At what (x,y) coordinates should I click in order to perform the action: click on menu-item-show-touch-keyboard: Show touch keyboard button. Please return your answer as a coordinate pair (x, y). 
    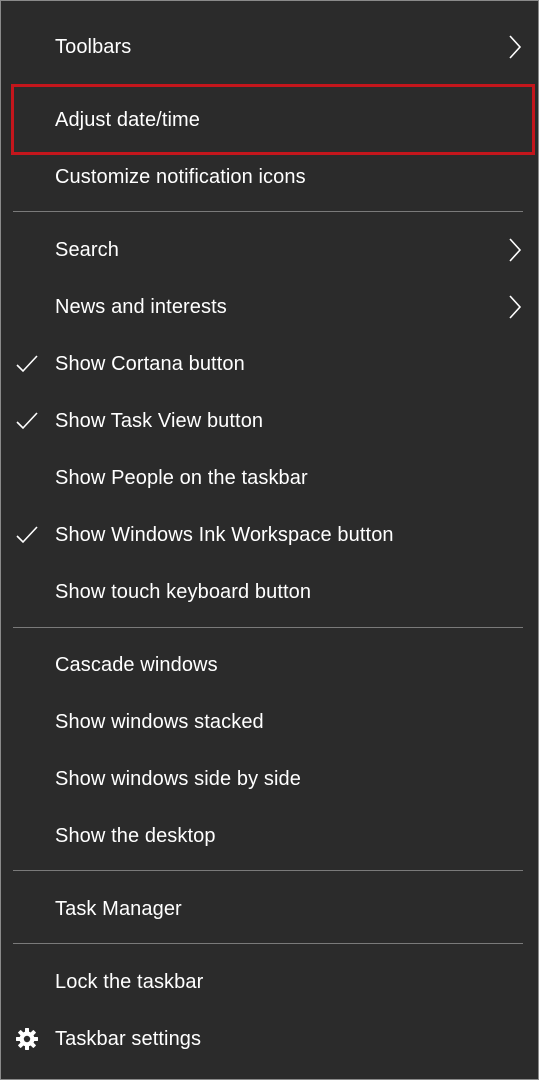
    Looking at the image, I should click on (269, 592).